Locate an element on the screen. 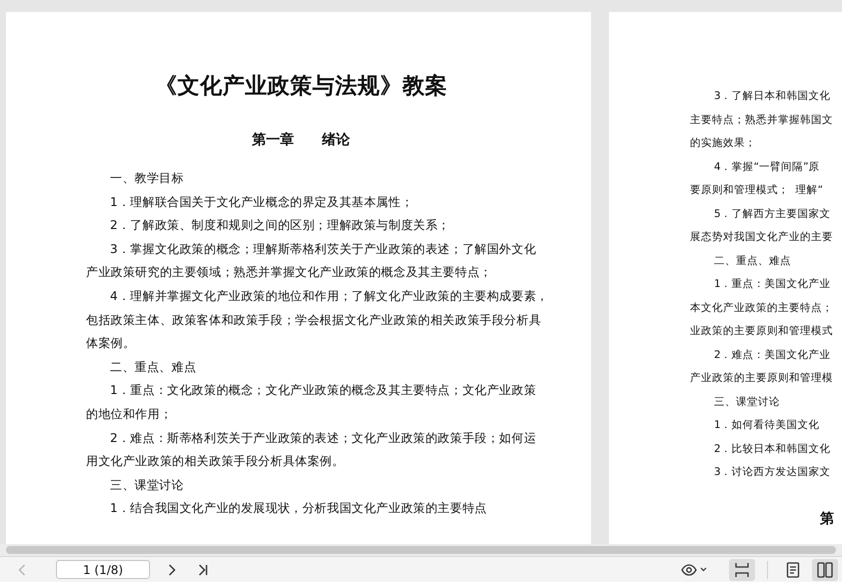  paragraph: 2．难点：美国文化产业 产业政策的主要原则和管理模 is located at coordinates (761, 367).